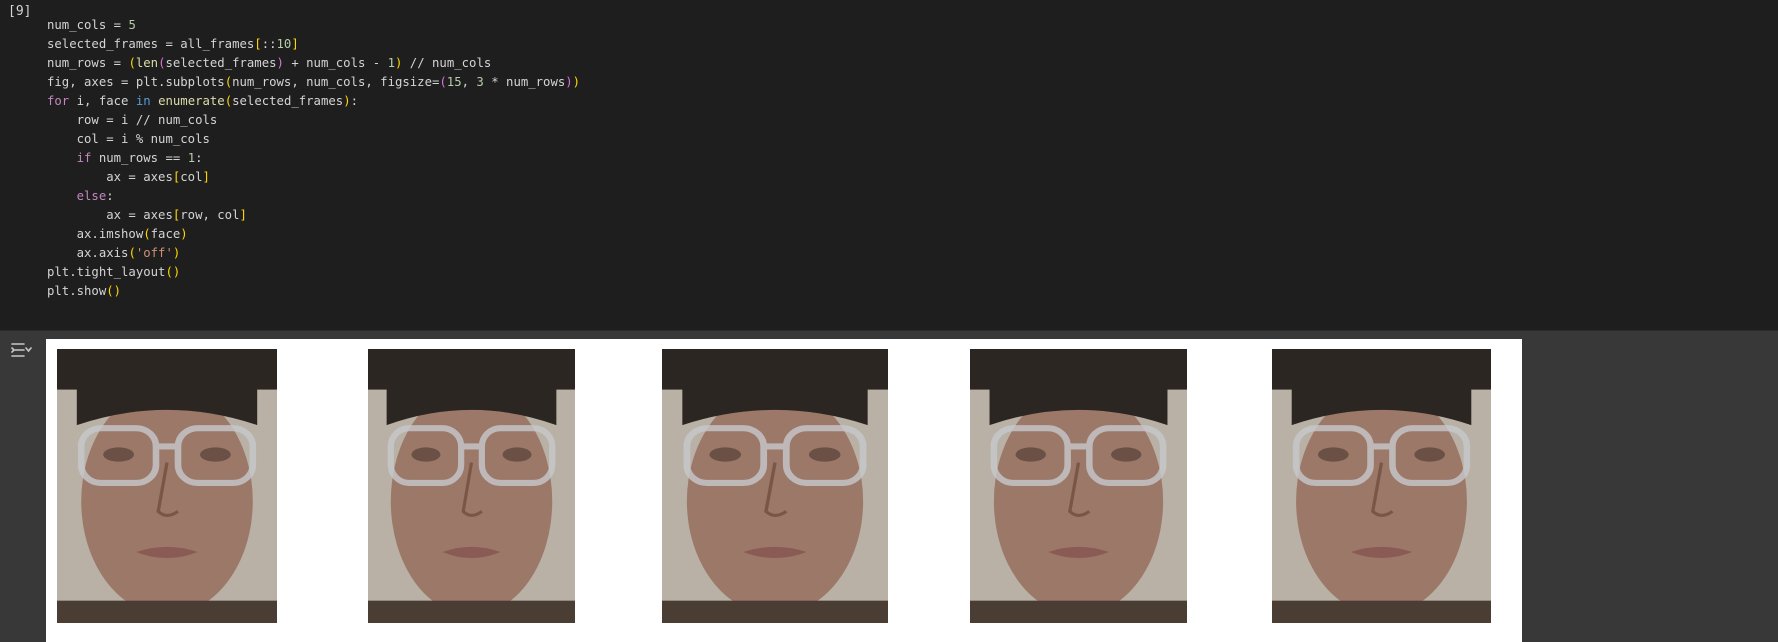 The image size is (1778, 642). I want to click on code-line: plt.tight_layout(), so click(114, 272).